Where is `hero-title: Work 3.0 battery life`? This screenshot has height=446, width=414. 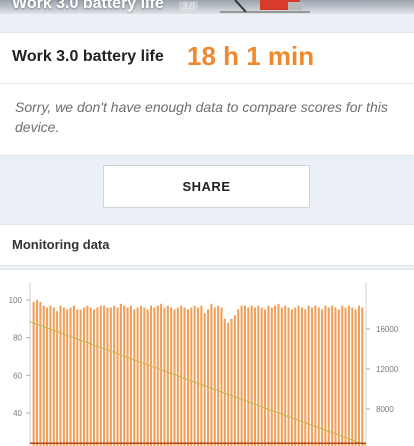 hero-title: Work 3.0 battery life is located at coordinates (88, 6).